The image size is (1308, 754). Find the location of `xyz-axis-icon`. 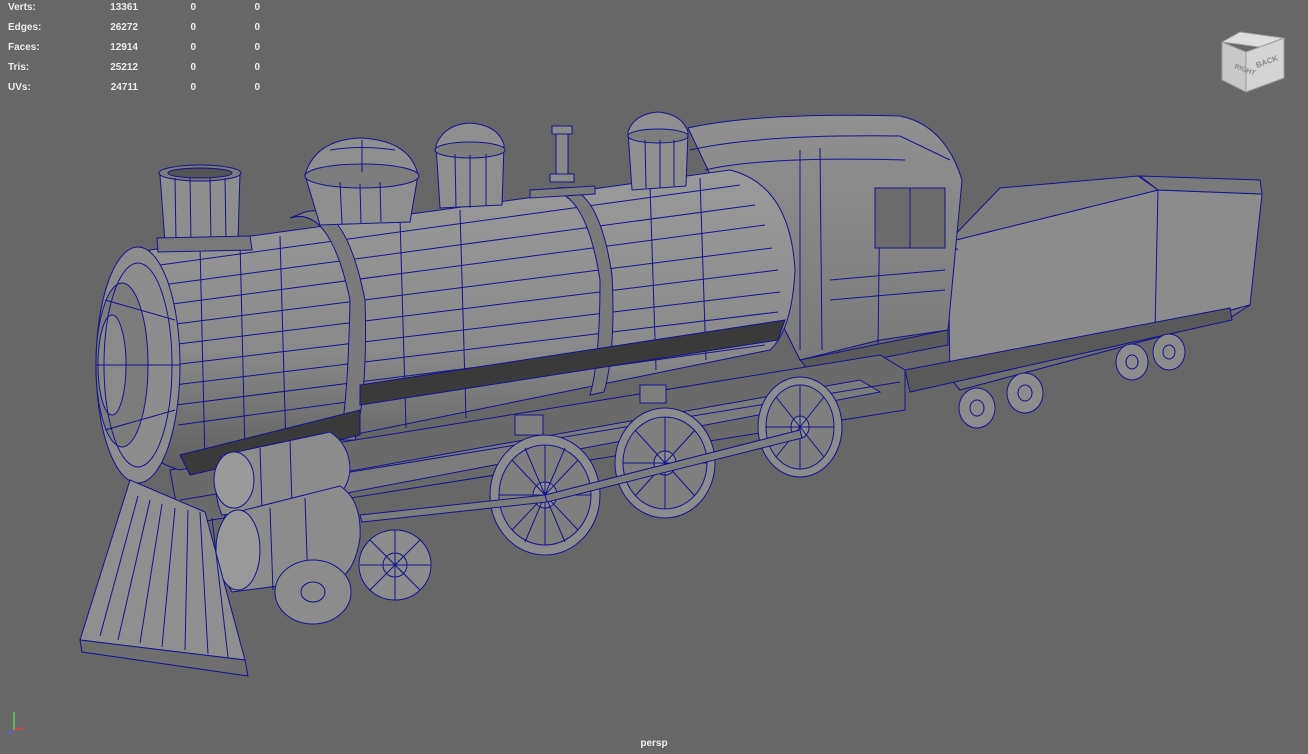

xyz-axis-icon is located at coordinates (16, 723).